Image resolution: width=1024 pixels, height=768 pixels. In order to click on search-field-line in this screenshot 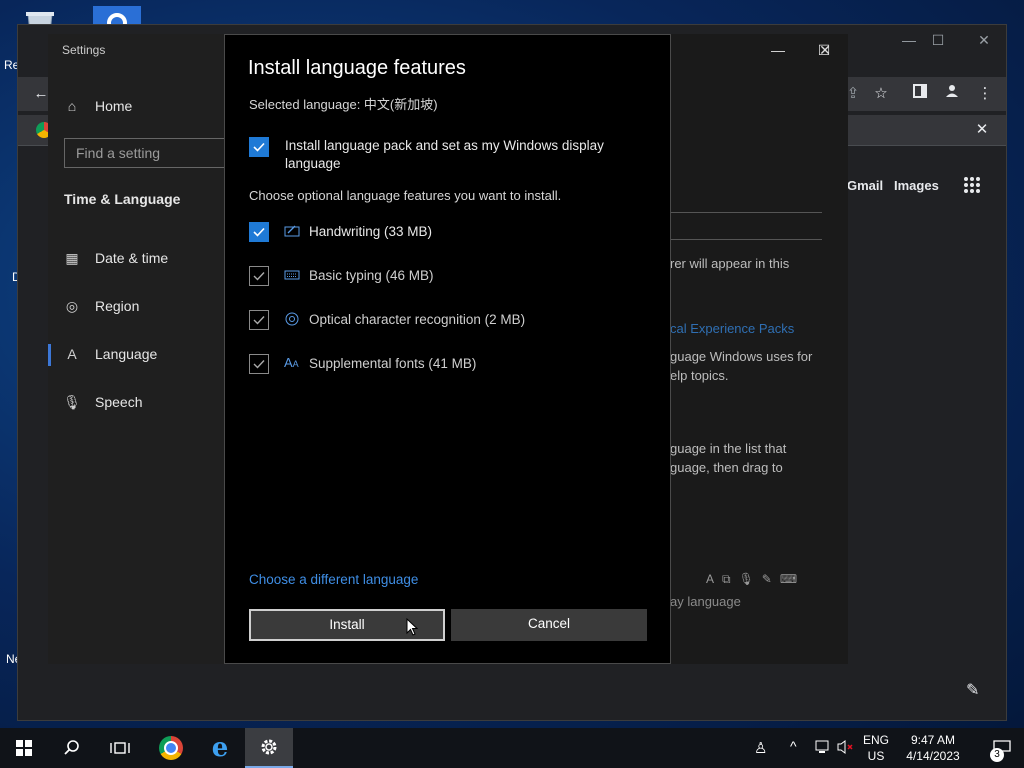, I will do `click(746, 226)`.